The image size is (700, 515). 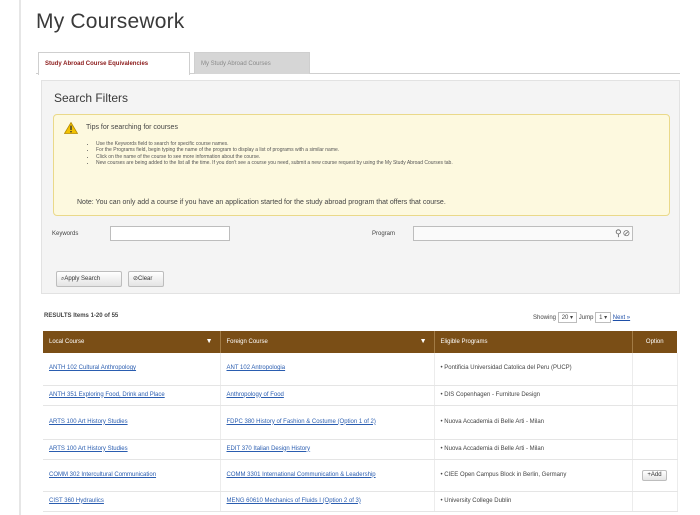 I want to click on tab-my-study-abroad-courses: My Study Abroad Courses, so click(x=252, y=63).